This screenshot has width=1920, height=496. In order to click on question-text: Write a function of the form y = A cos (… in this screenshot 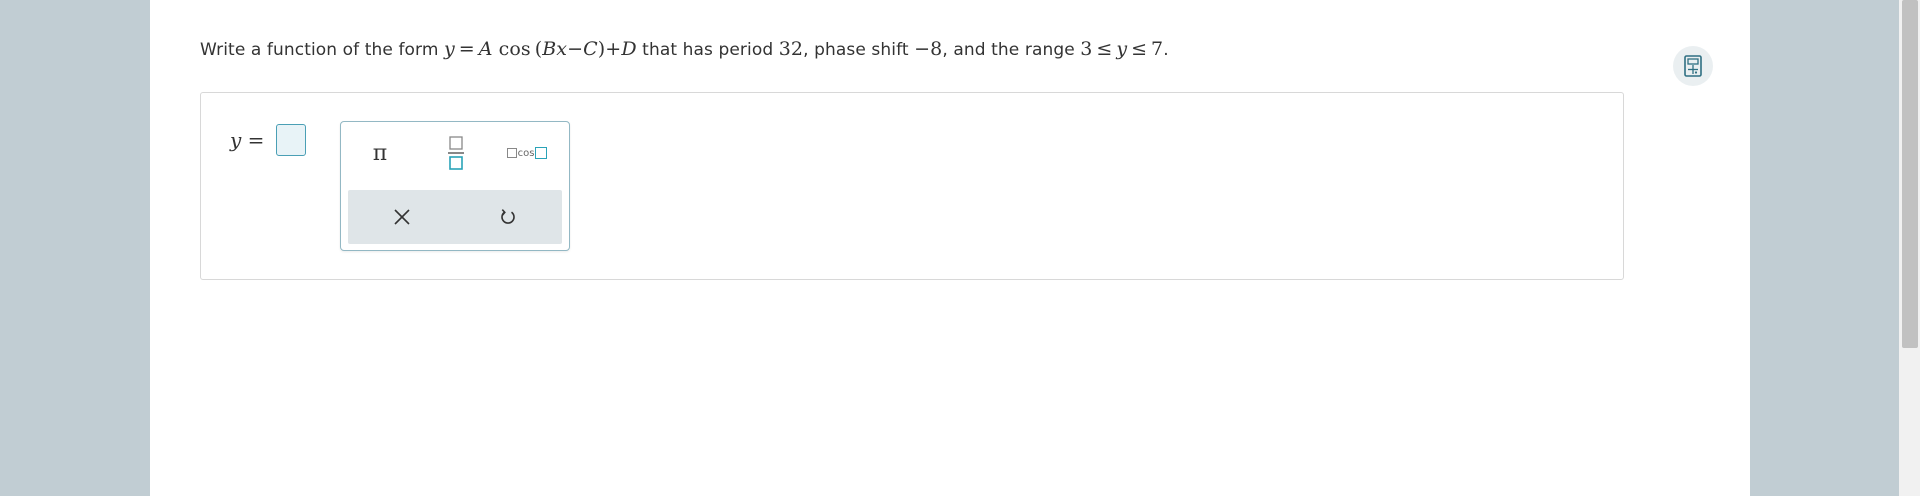, I will do `click(684, 49)`.